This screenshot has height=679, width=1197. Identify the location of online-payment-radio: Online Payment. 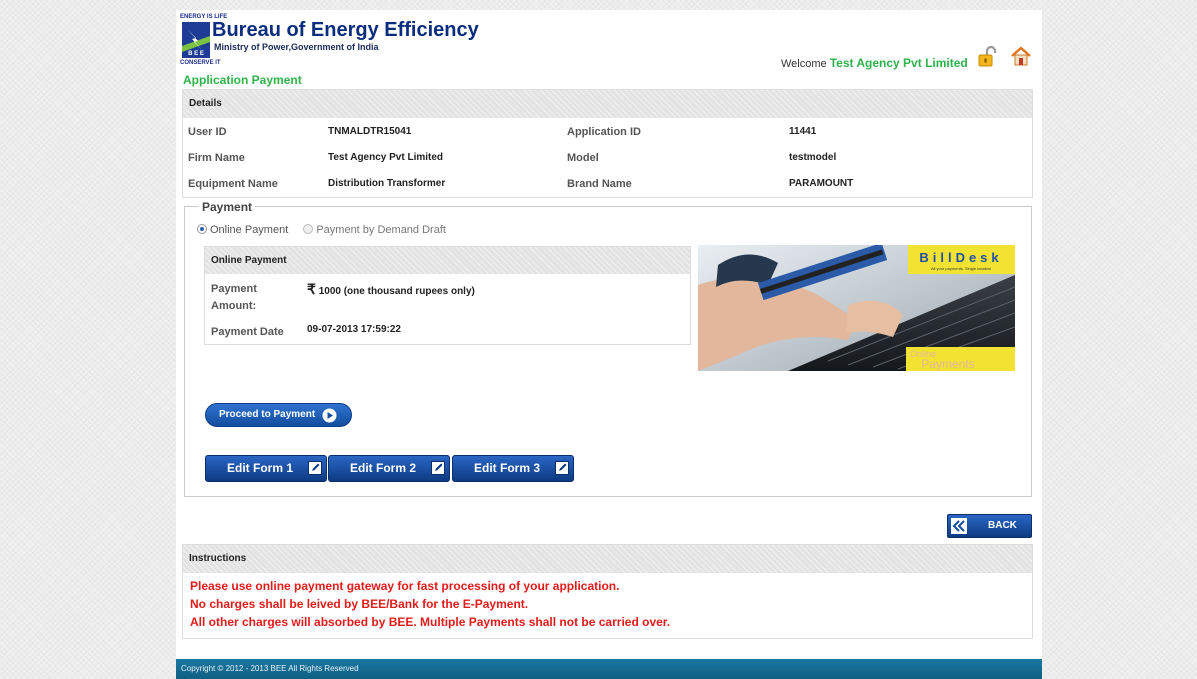
(242, 230).